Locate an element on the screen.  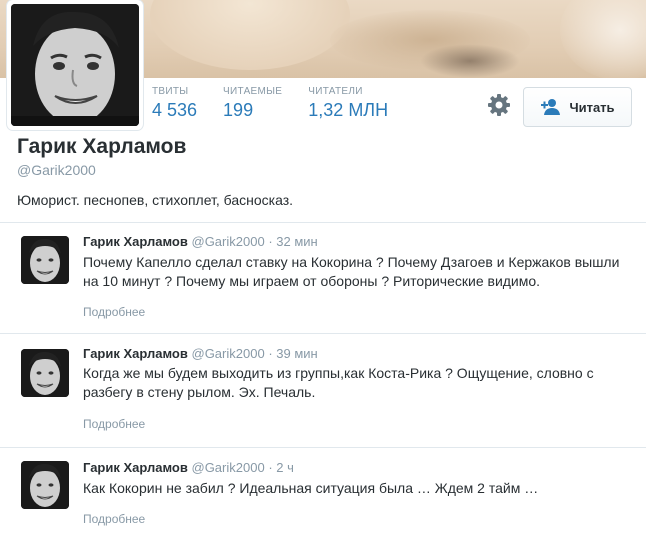
profile-name: Гарик Харламов is located at coordinates (101, 147).